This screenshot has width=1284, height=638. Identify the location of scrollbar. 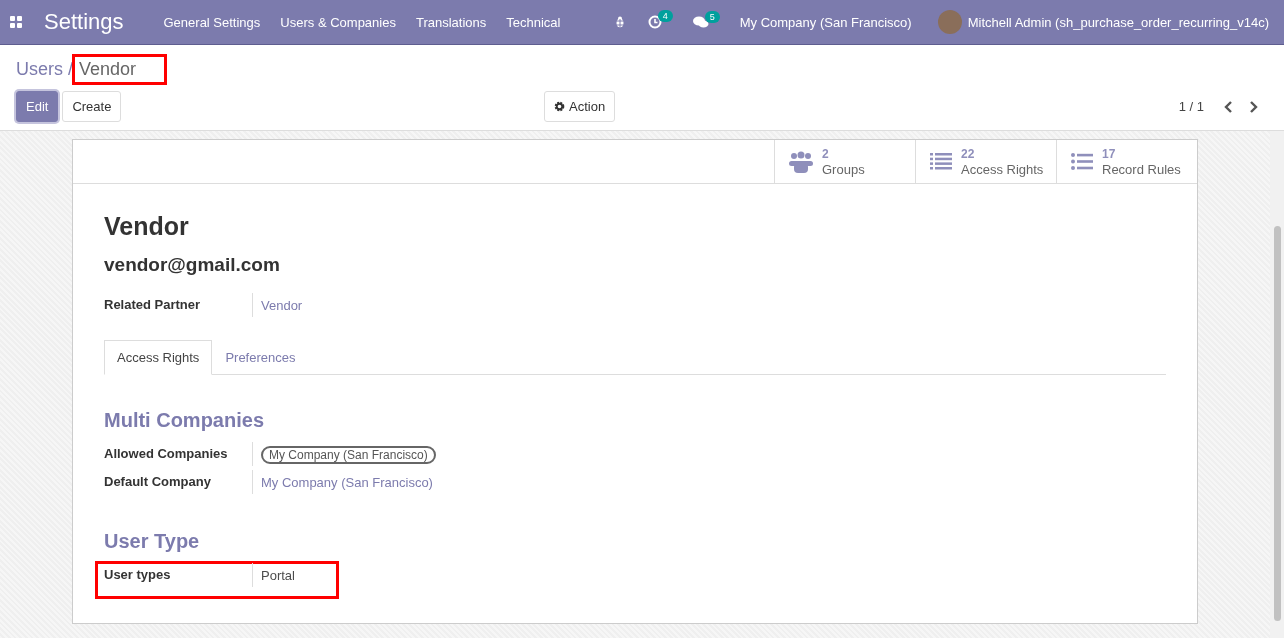
(1277, 384).